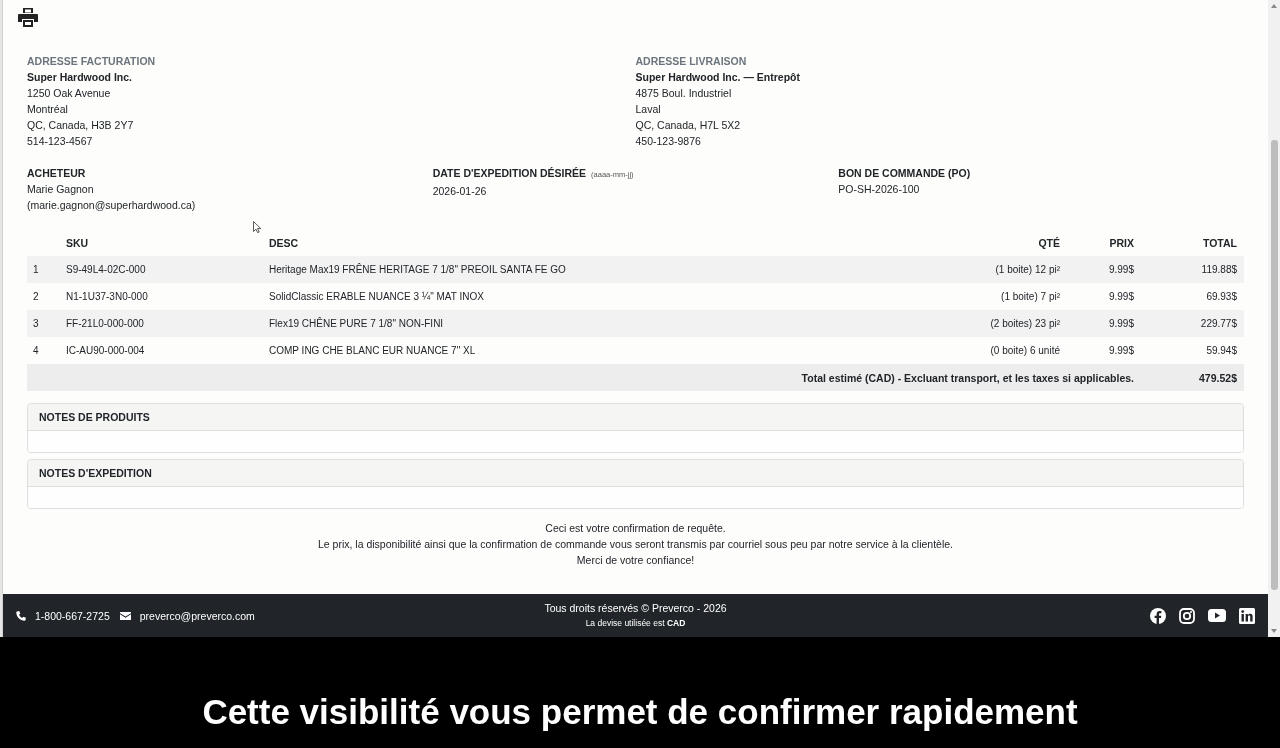 This screenshot has width=1280, height=748. What do you see at coordinates (1217, 615) in the screenshot?
I see `youtube-icon` at bounding box center [1217, 615].